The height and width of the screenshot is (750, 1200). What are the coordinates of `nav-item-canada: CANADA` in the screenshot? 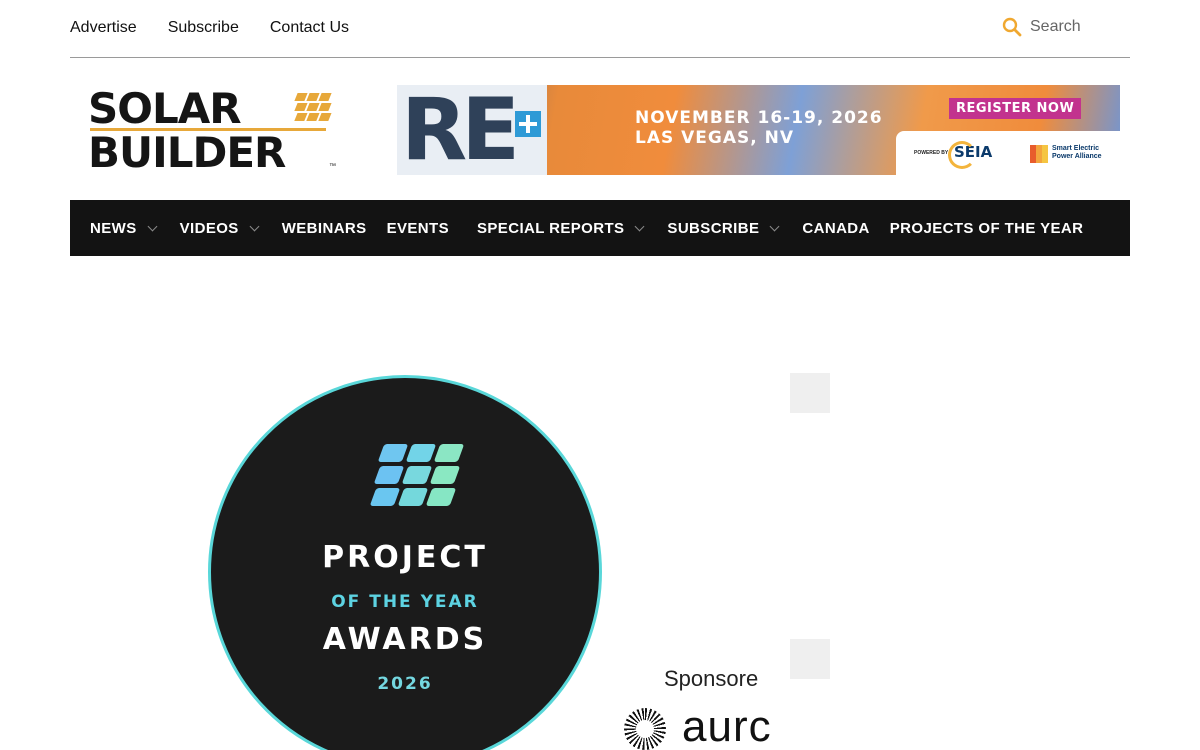 It's located at (835, 228).